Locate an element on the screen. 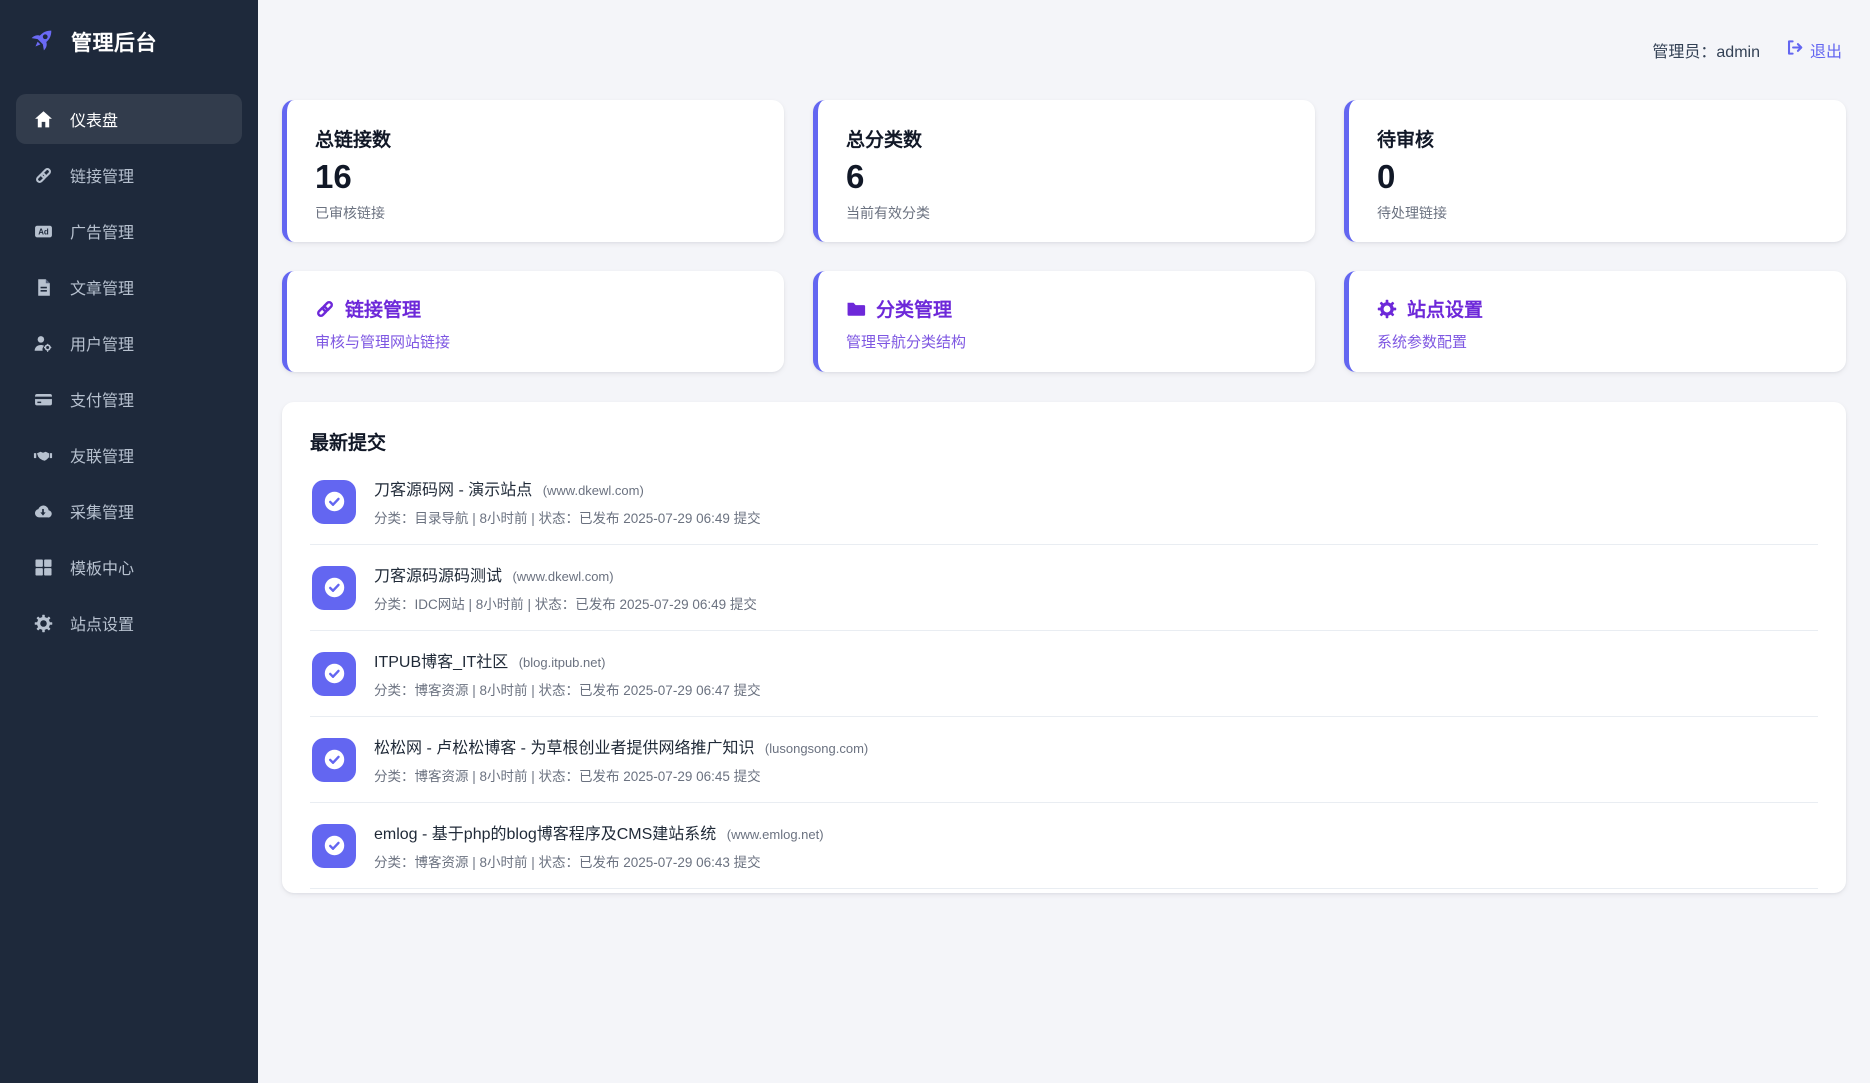 Image resolution: width=1870 pixels, height=1083 pixels. submission-name: 刀客源码源码测试 is located at coordinates (438, 576).